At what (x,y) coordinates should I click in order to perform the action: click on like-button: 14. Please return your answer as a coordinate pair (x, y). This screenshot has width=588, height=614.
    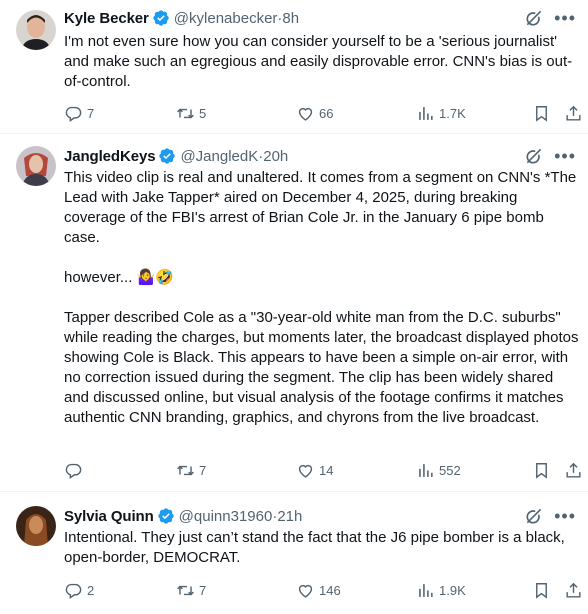
    Looking at the image, I should click on (314, 470).